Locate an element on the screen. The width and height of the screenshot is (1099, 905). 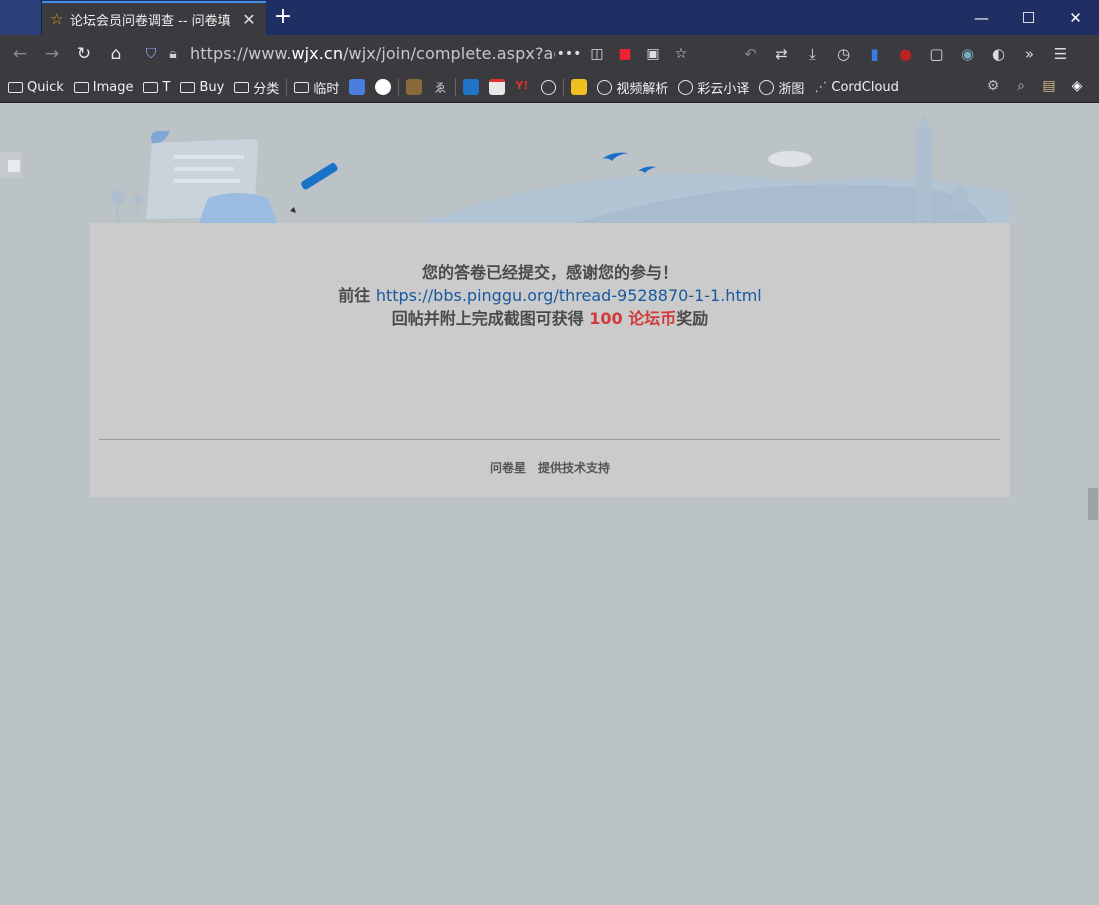
active-tab: ☆ 论坛会员问卷调查 -- 问卷填 ✕ is located at coordinates (154, 18).